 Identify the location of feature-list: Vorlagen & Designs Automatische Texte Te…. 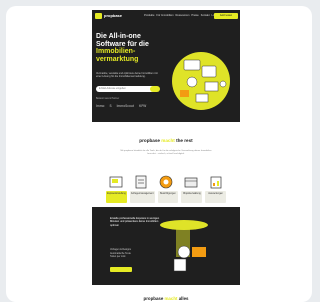
(134, 253).